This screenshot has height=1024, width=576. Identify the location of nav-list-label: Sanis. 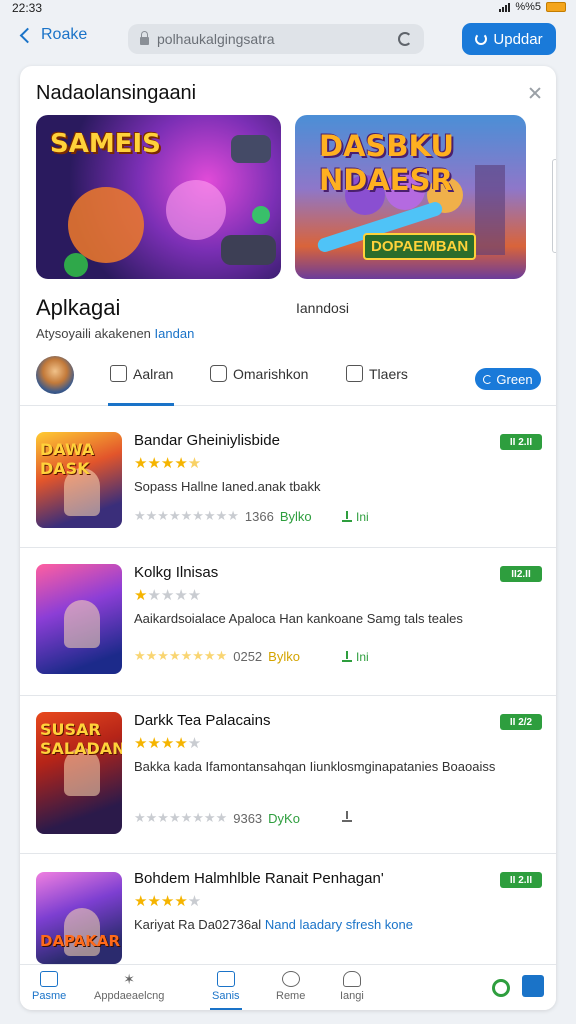
(226, 996).